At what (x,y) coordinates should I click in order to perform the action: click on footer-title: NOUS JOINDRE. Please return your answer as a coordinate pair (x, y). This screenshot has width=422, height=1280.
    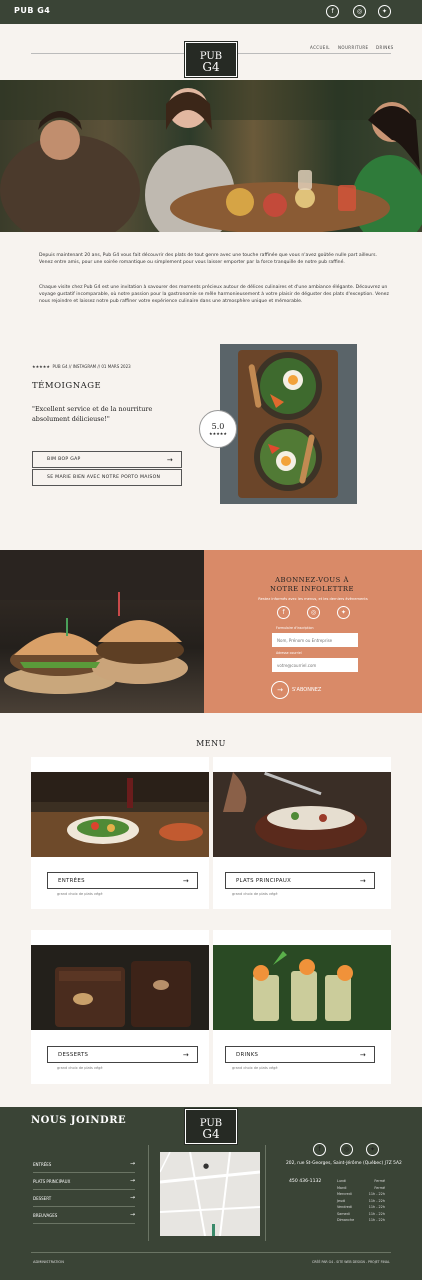
    Looking at the image, I should click on (79, 1120).